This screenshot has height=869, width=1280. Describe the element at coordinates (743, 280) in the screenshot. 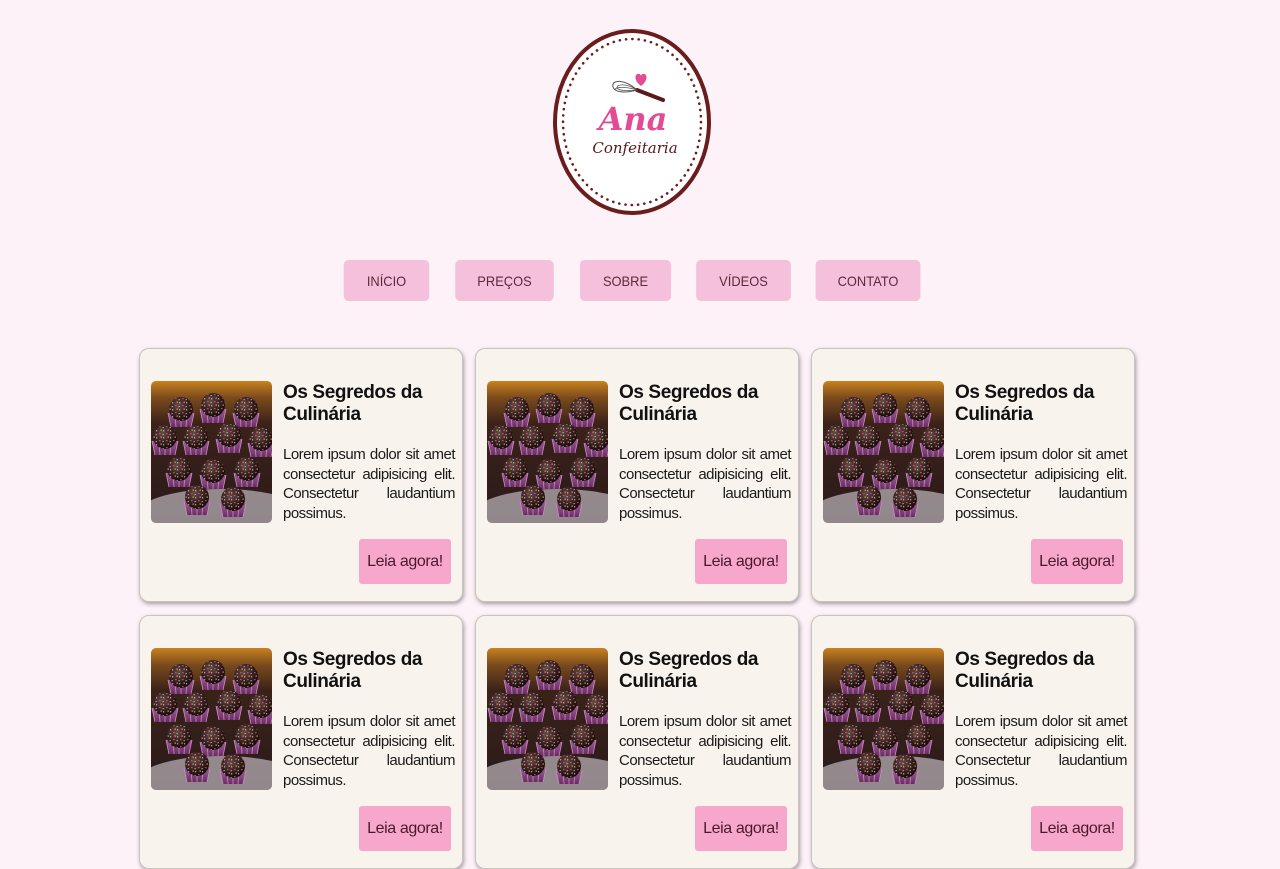

I see `nav-videos-button: VÍDEOS` at that location.